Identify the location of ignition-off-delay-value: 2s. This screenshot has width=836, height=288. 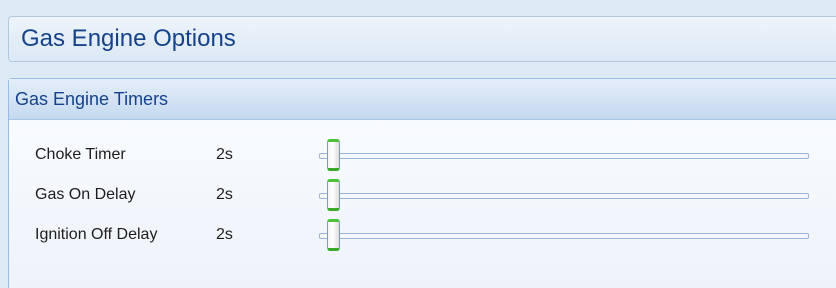
(224, 234).